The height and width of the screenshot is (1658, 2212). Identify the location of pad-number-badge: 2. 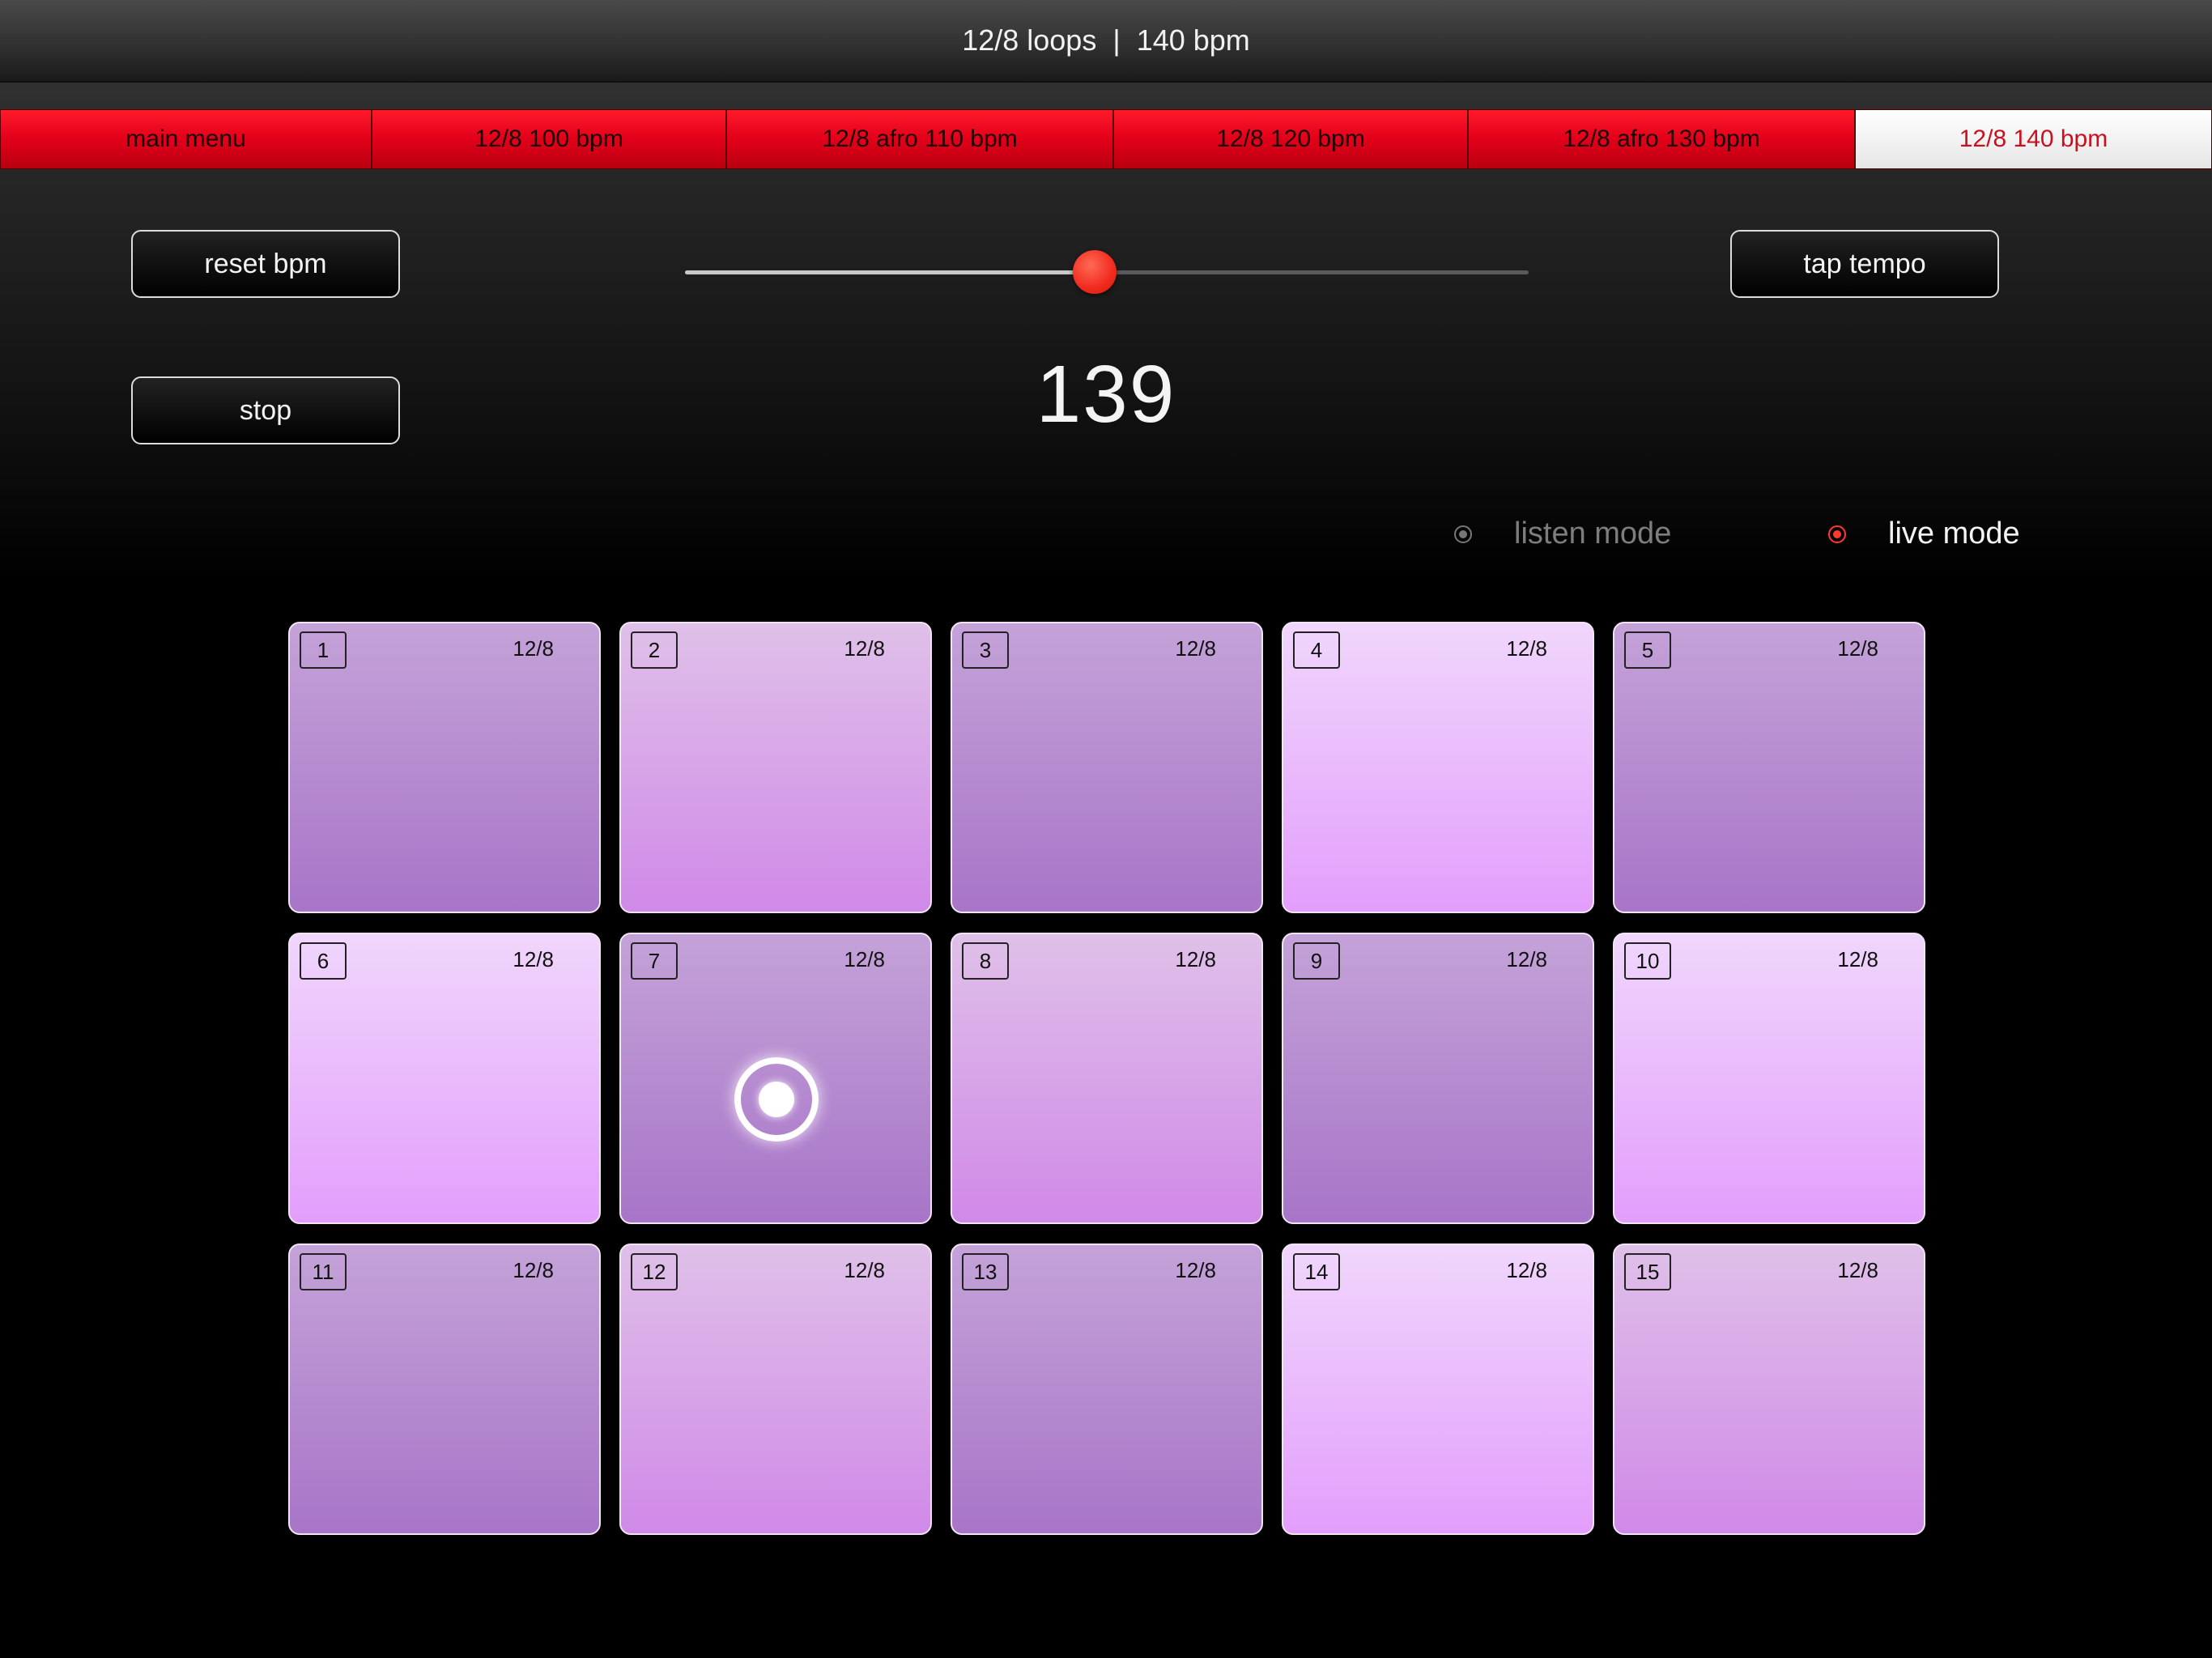
(655, 650).